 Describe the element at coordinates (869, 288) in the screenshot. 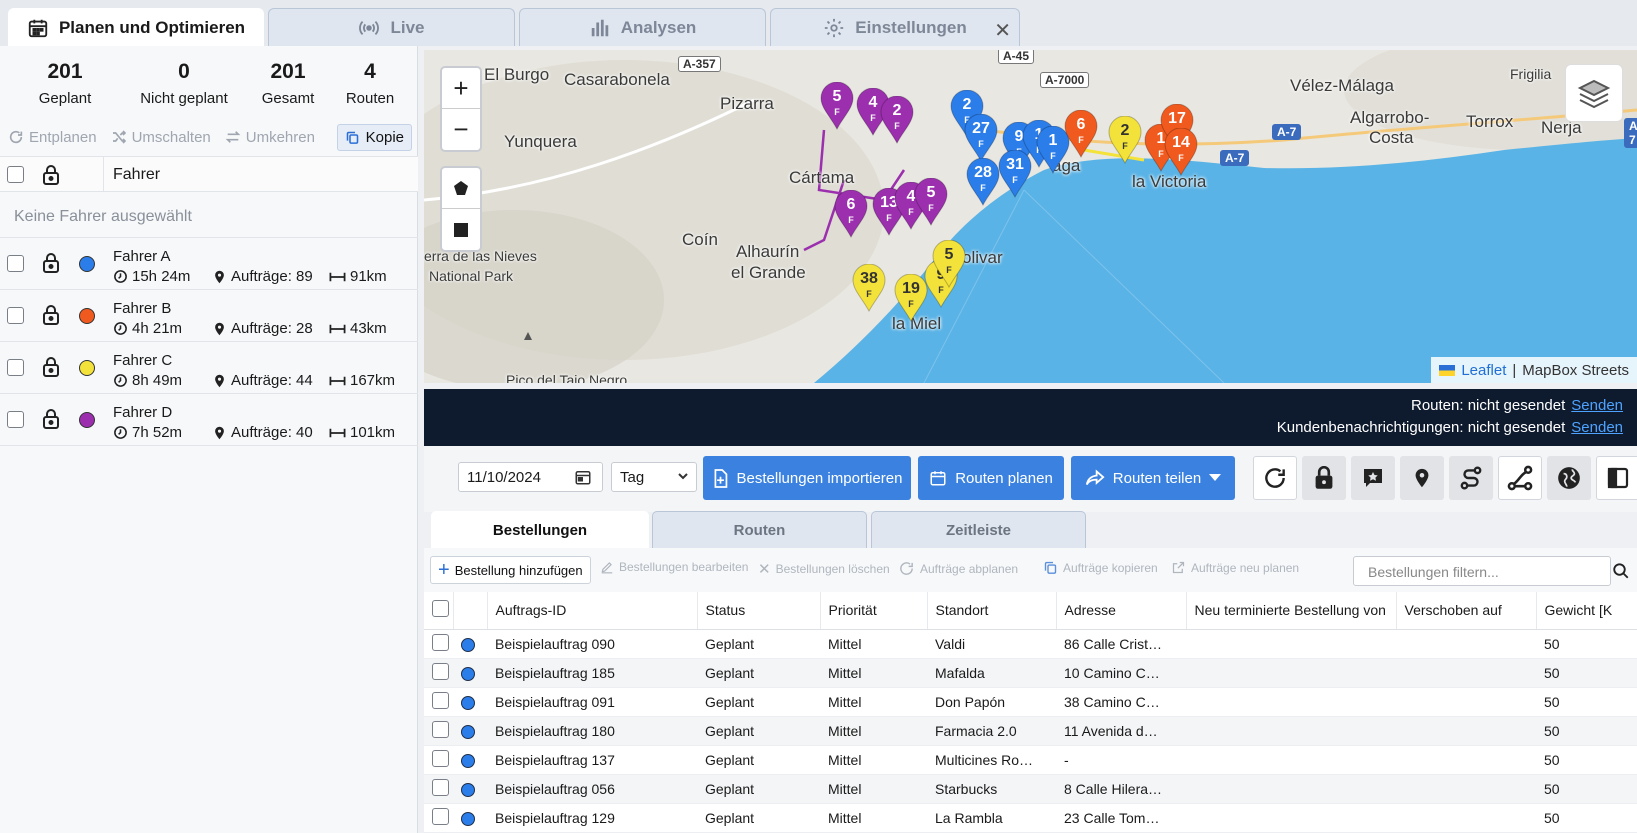

I see `map-pin: 38 F` at that location.